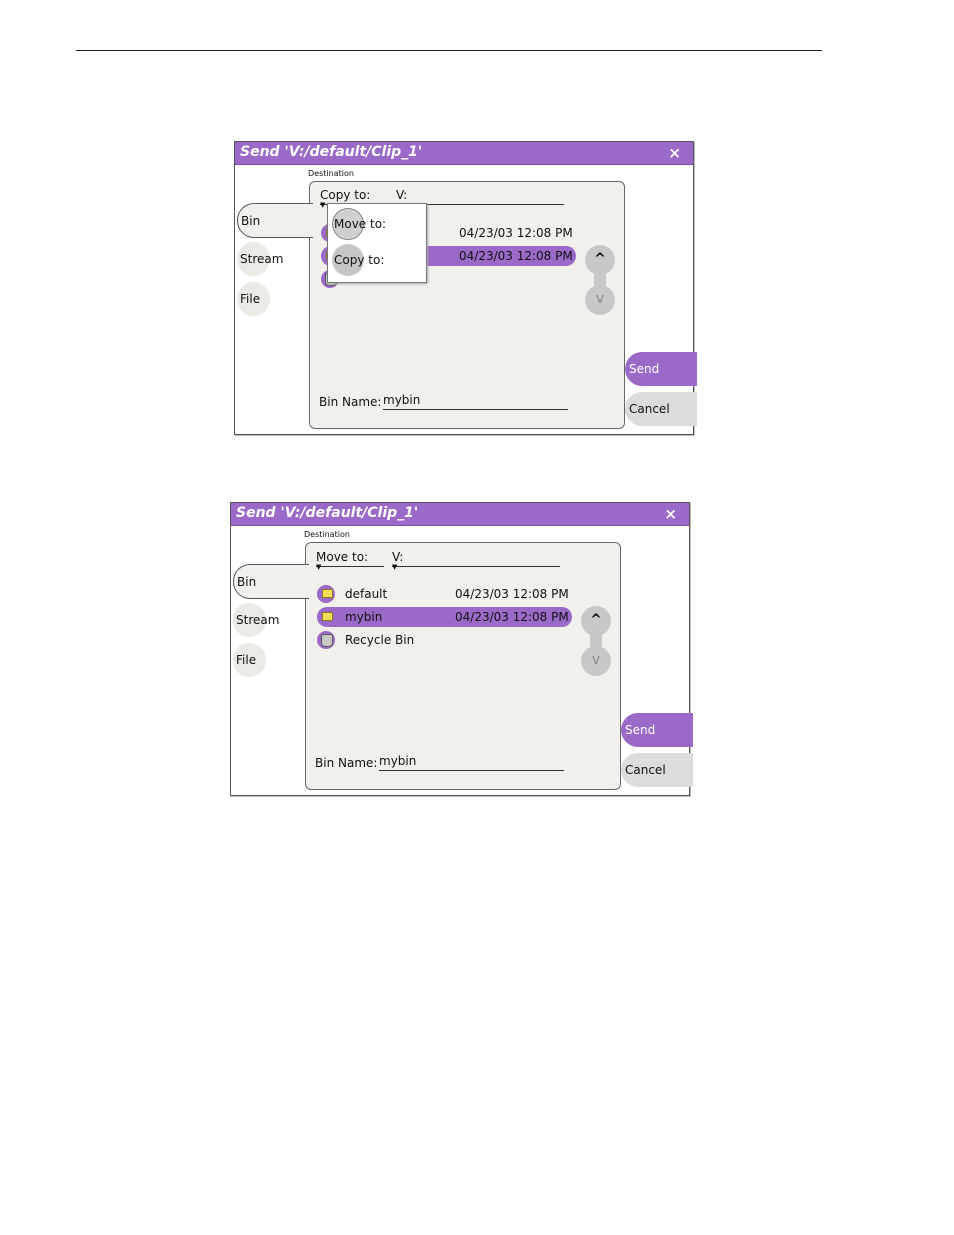 The width and height of the screenshot is (954, 1235). I want to click on menu-item-label: Copy, so click(349, 260).